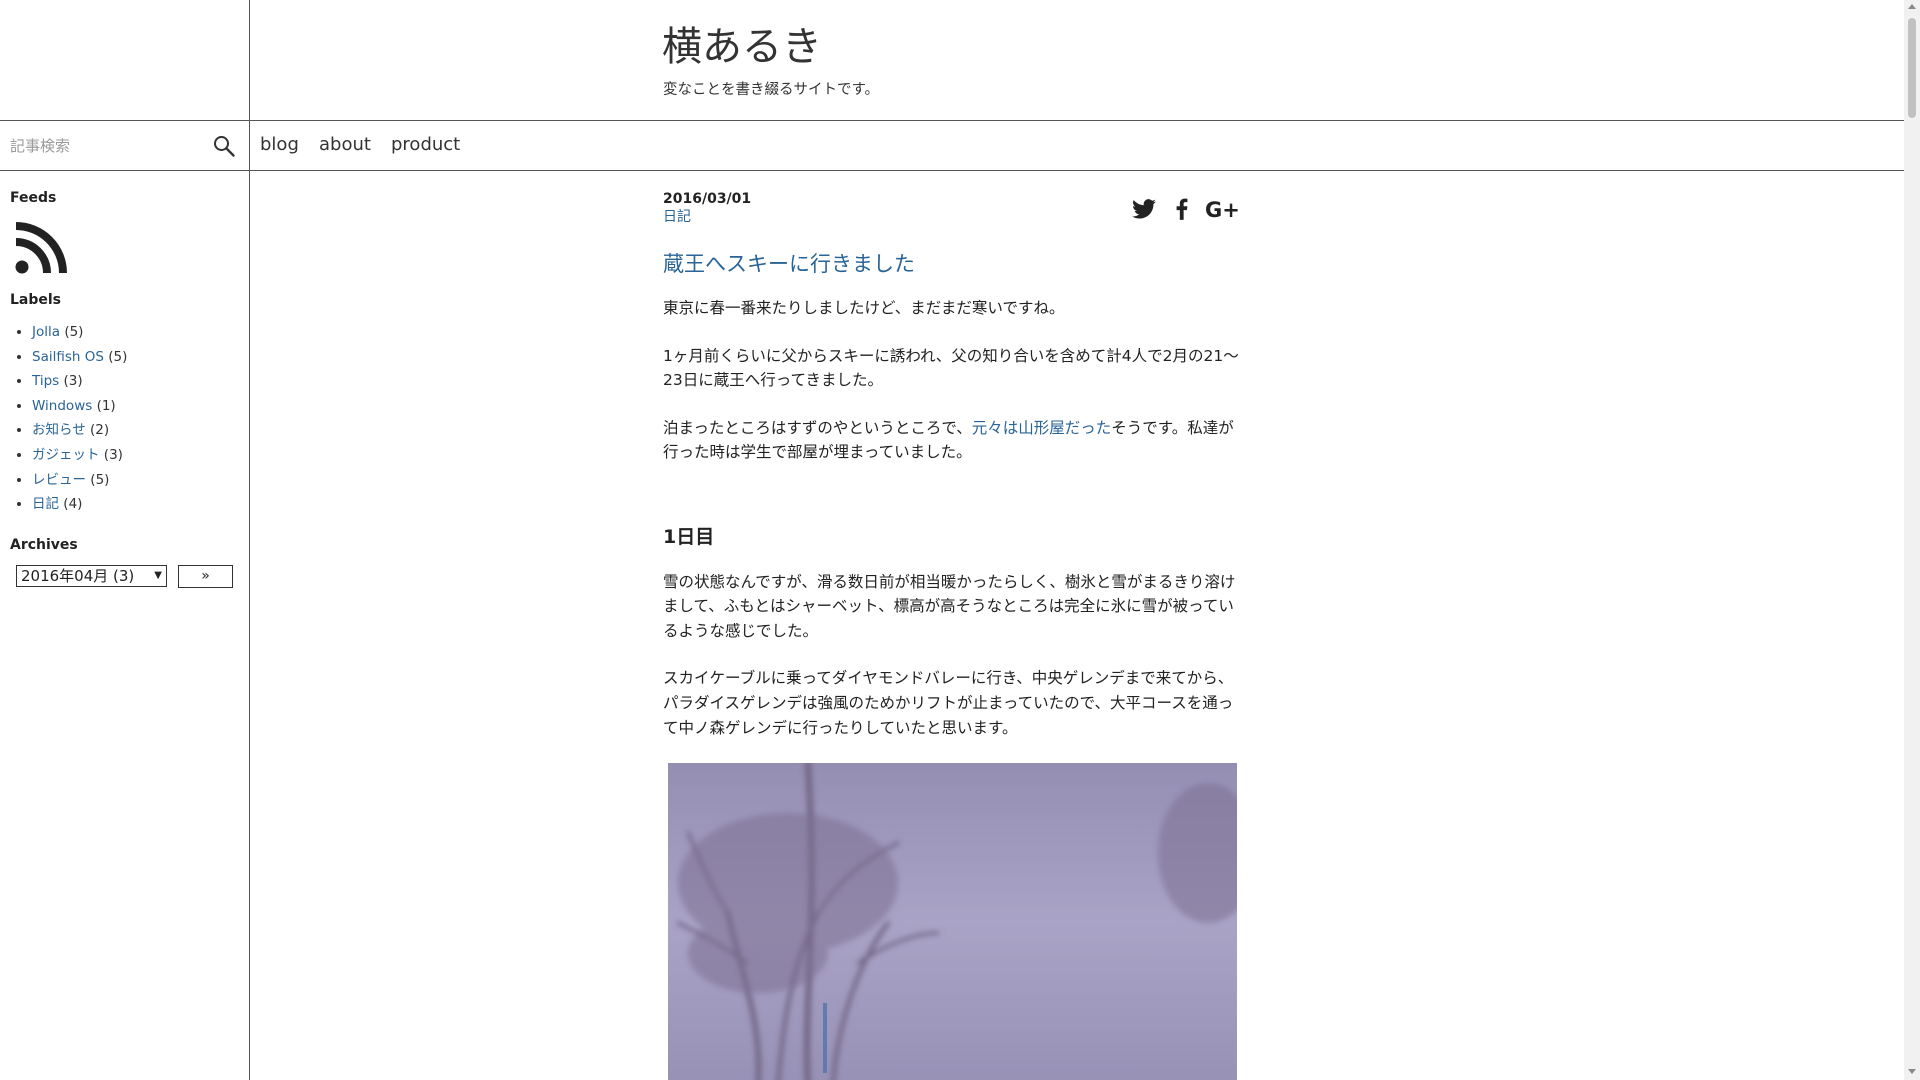  Describe the element at coordinates (33, 198) in the screenshot. I see `feeds-title: Feeds` at that location.